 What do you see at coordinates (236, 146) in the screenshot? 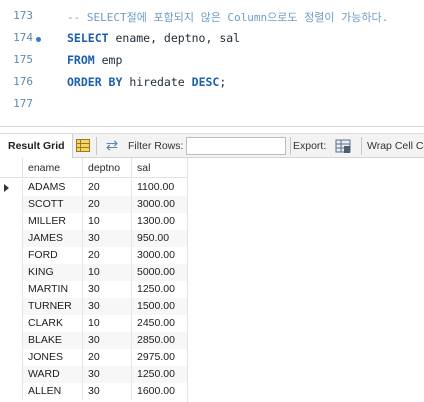
I see `filter-rows-input` at bounding box center [236, 146].